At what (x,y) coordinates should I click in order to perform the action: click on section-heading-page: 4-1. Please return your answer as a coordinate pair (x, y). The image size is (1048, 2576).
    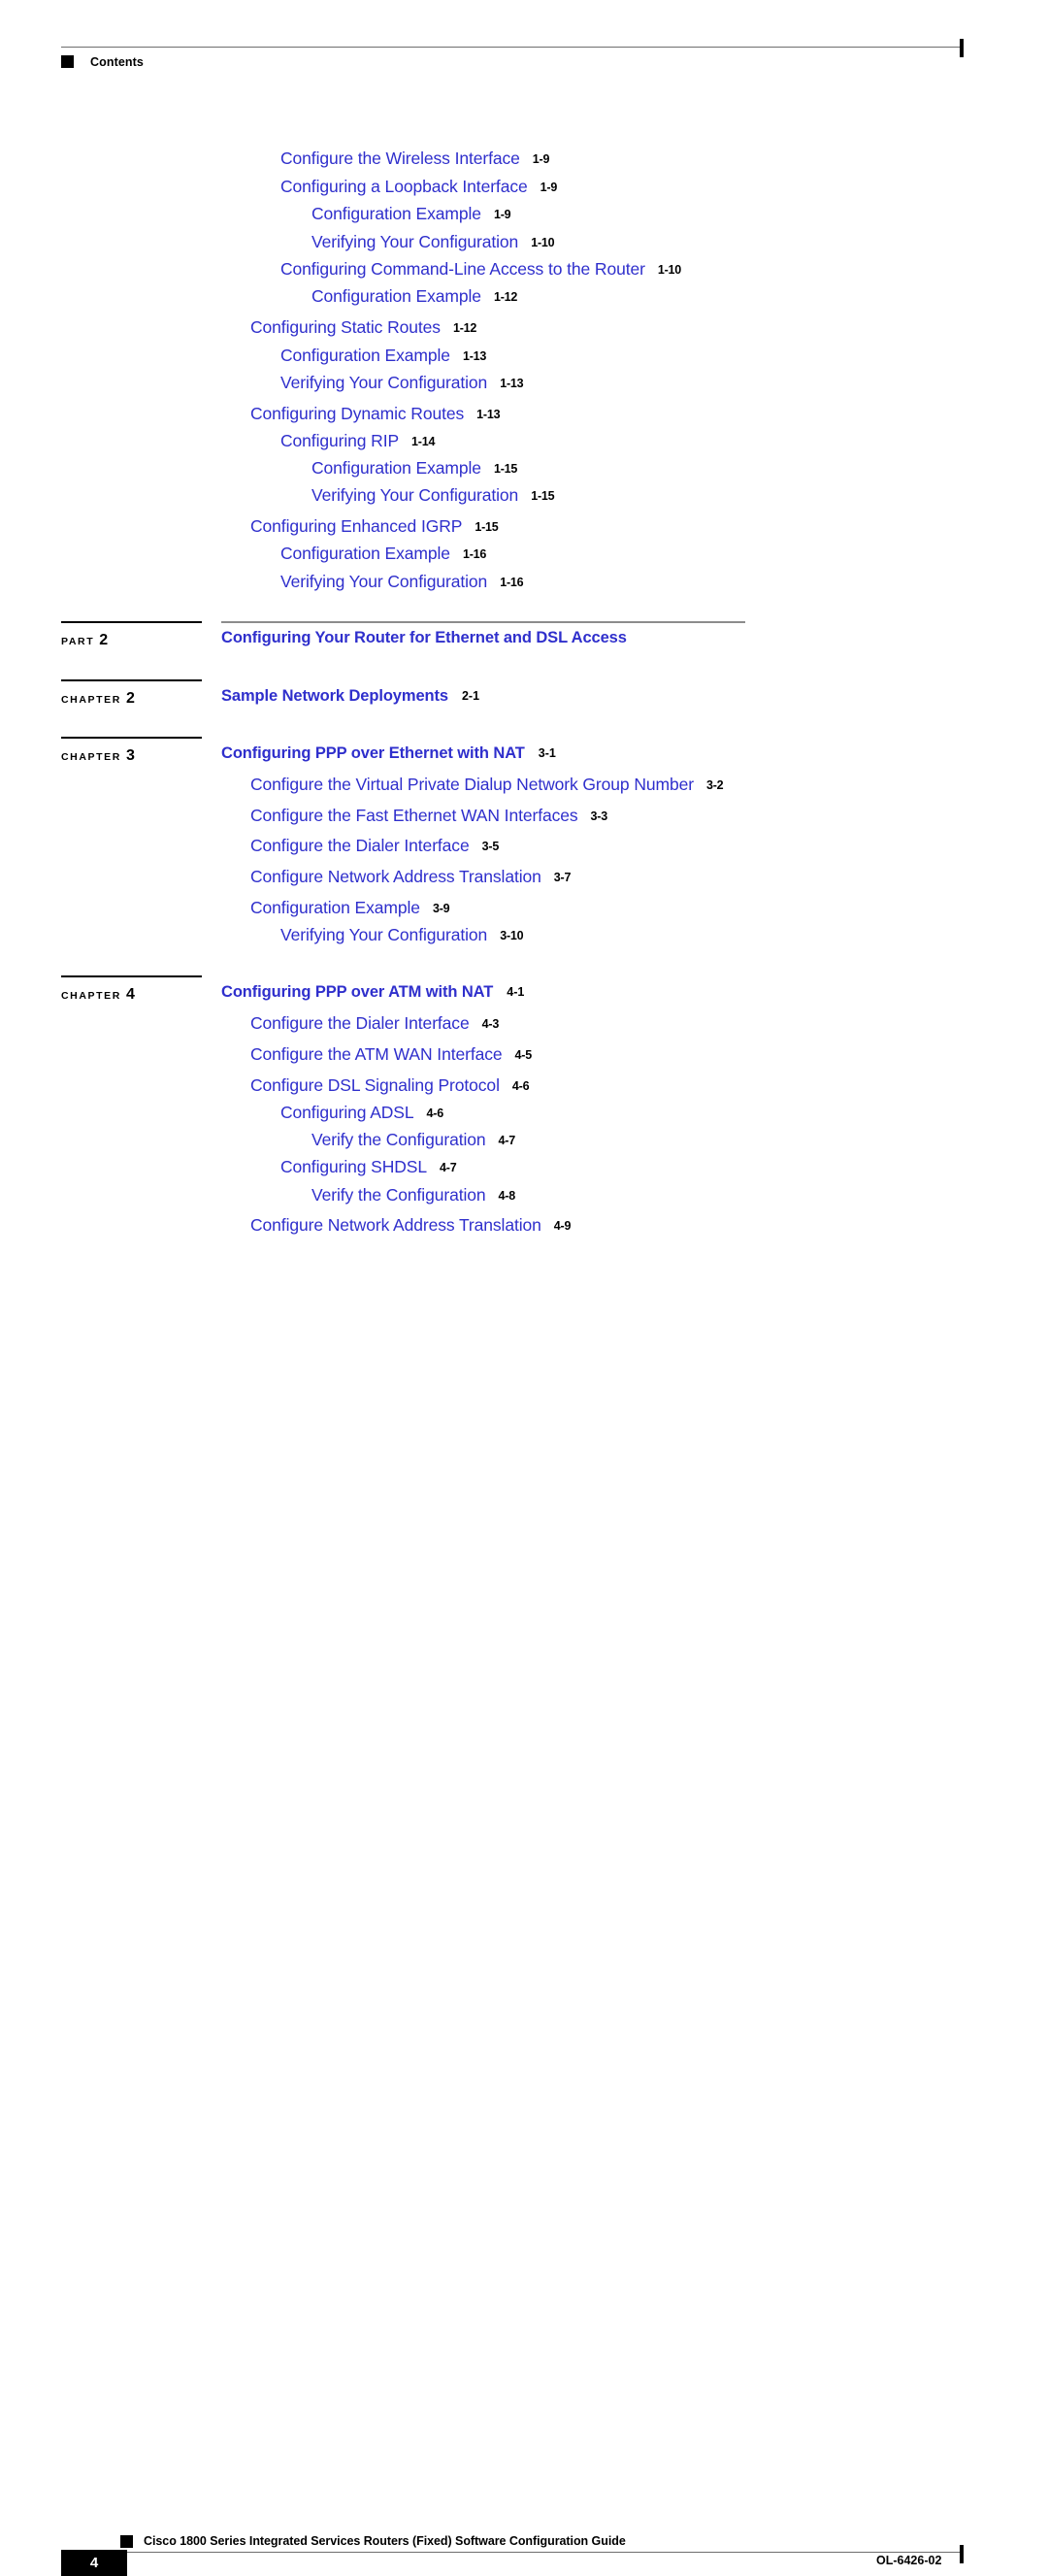
    Looking at the image, I should click on (516, 992).